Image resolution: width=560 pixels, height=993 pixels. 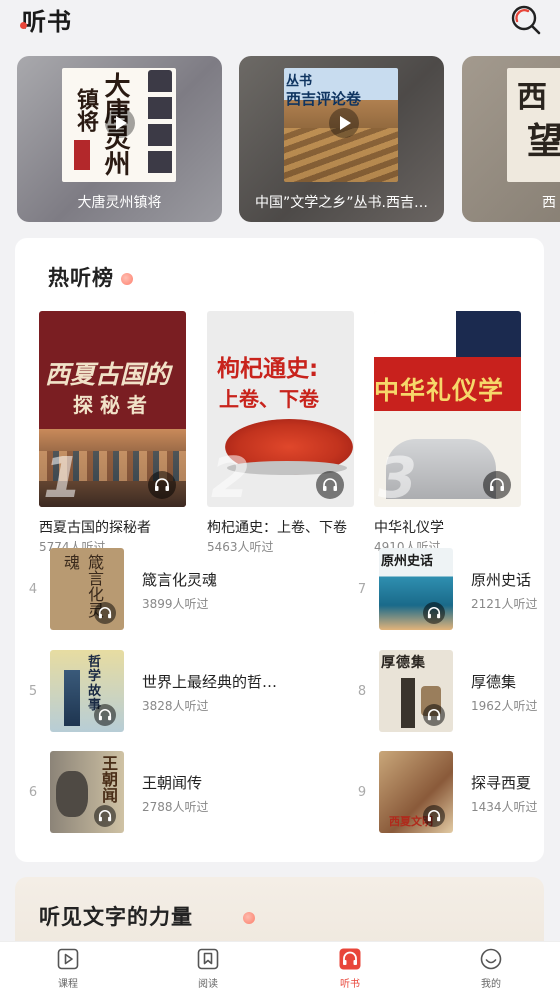 I want to click on title-accent-dot, so click(x=23, y=25).